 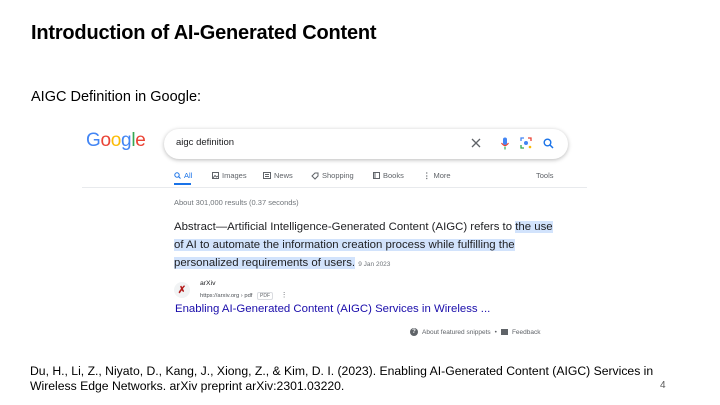 I want to click on tab-books: Books, so click(x=388, y=175).